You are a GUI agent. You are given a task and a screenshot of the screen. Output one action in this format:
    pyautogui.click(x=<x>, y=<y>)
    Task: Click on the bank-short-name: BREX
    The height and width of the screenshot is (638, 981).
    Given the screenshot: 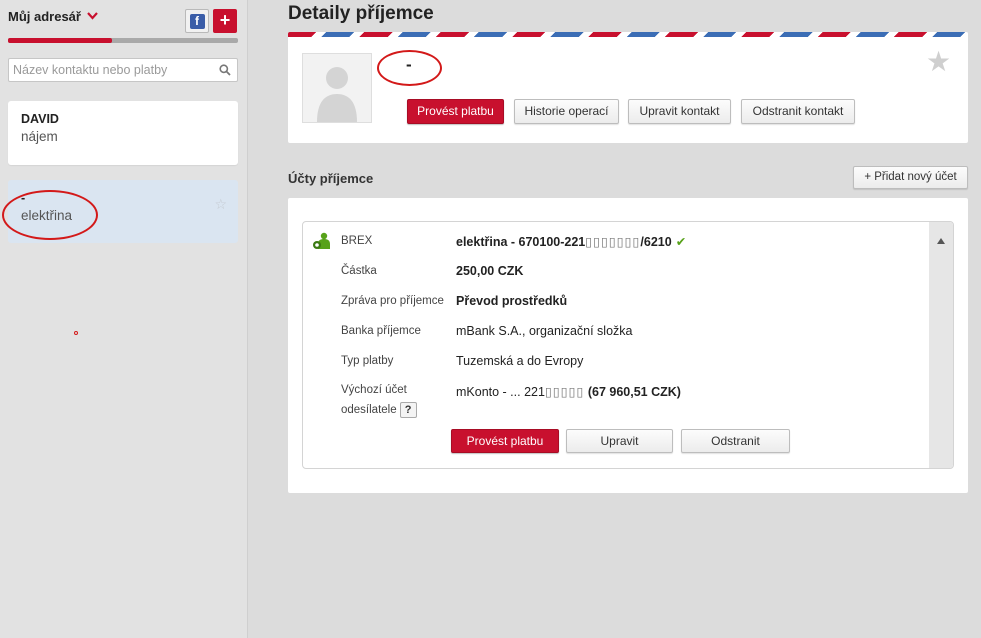 What is the action you would take?
    pyautogui.click(x=357, y=241)
    